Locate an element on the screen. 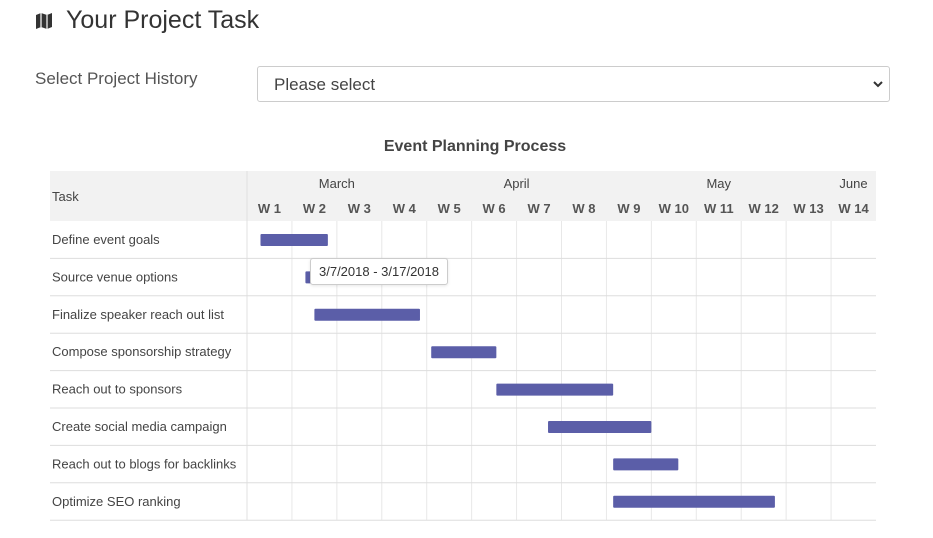 This screenshot has height=538, width=933. week-label: W 6 is located at coordinates (494, 208).